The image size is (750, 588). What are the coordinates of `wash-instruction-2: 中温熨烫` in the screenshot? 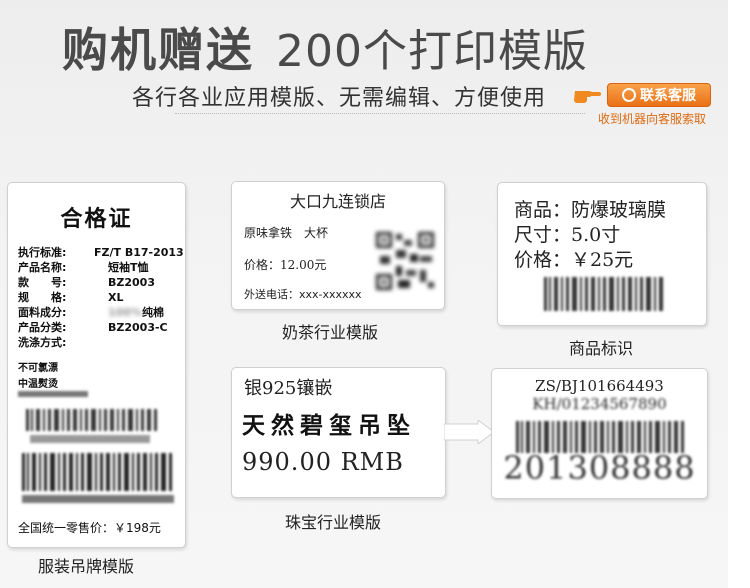 It's located at (38, 384).